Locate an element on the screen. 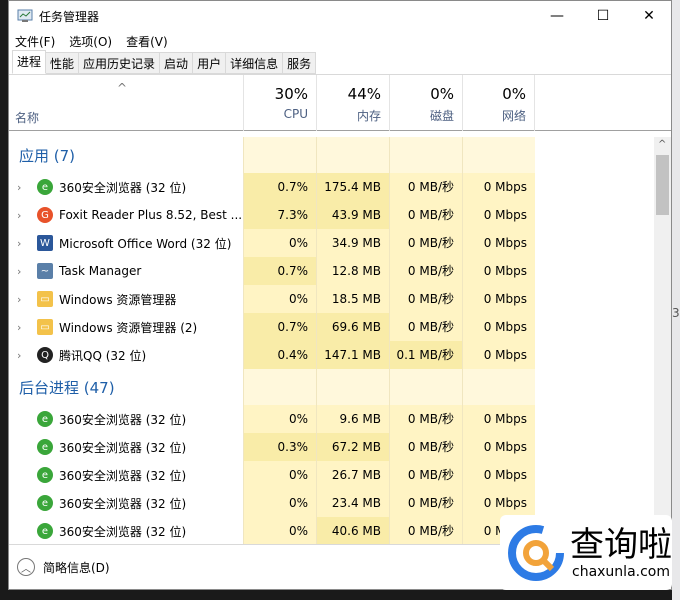 Image resolution: width=680 pixels, height=600 pixels. column-memory: 44% 内存 is located at coordinates (352, 103).